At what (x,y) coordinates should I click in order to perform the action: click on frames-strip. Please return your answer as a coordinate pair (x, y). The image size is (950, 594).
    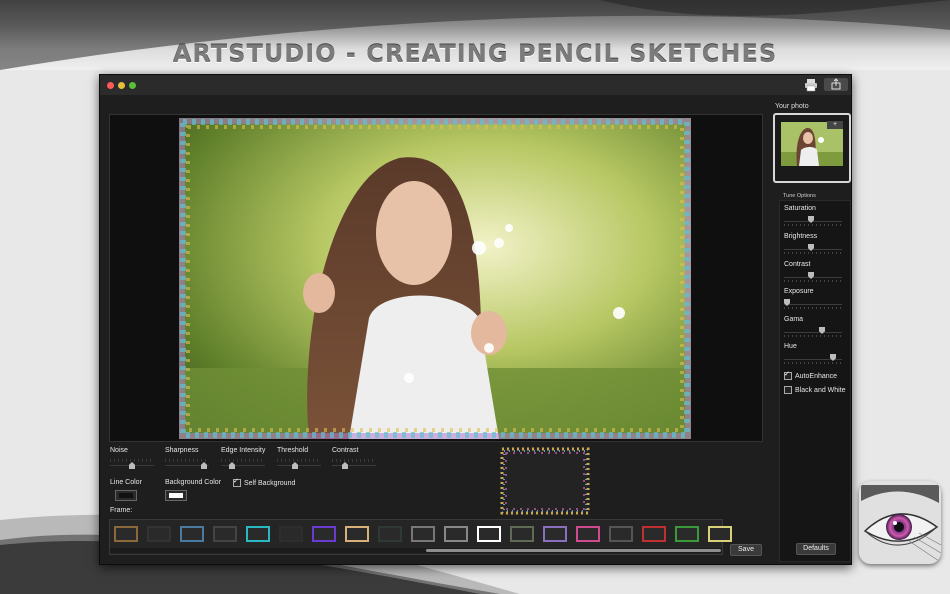
    Looking at the image, I should click on (420, 537).